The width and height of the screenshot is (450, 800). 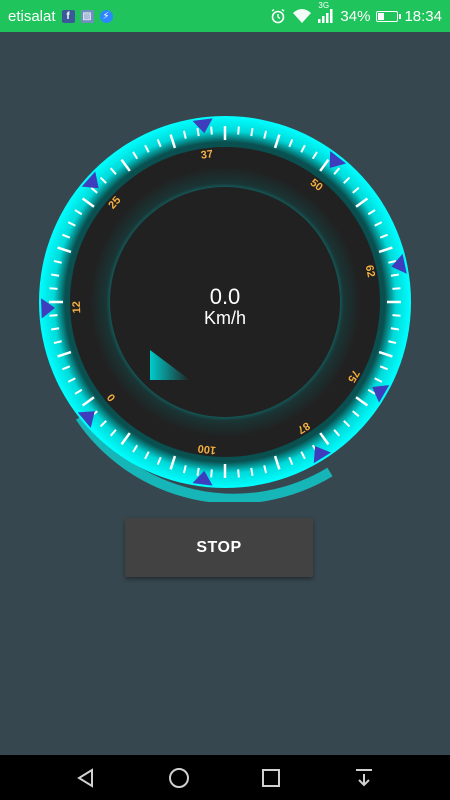 I want to click on speed-value: 0.0, so click(x=225, y=296).